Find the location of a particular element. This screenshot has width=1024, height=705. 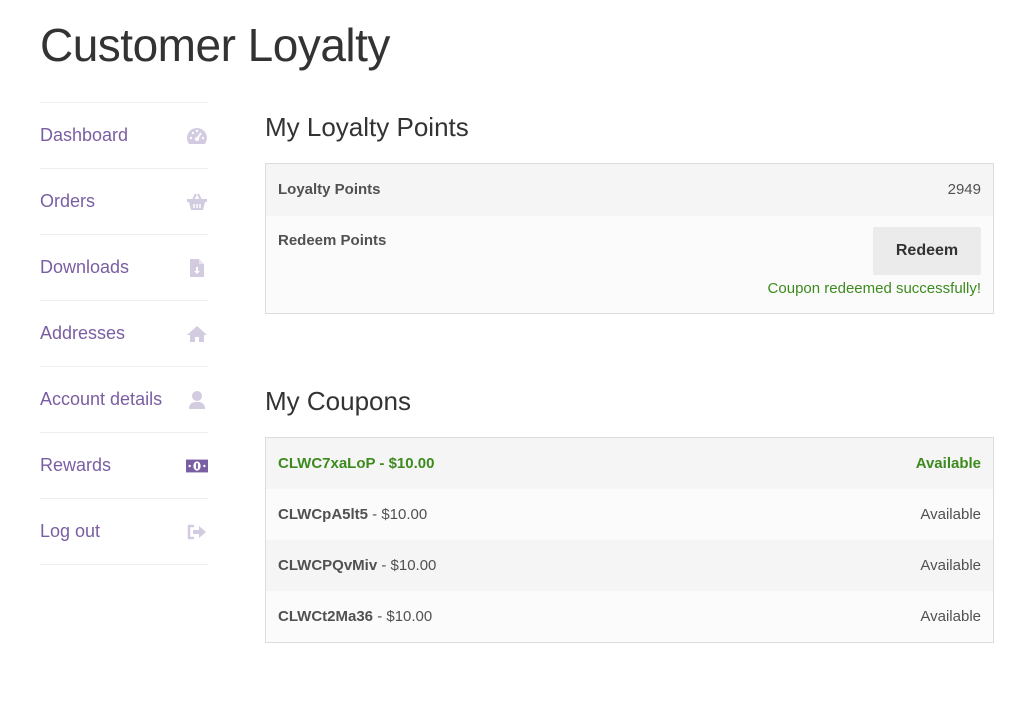

sidebar-item-downloads: Downloads is located at coordinates (124, 268).